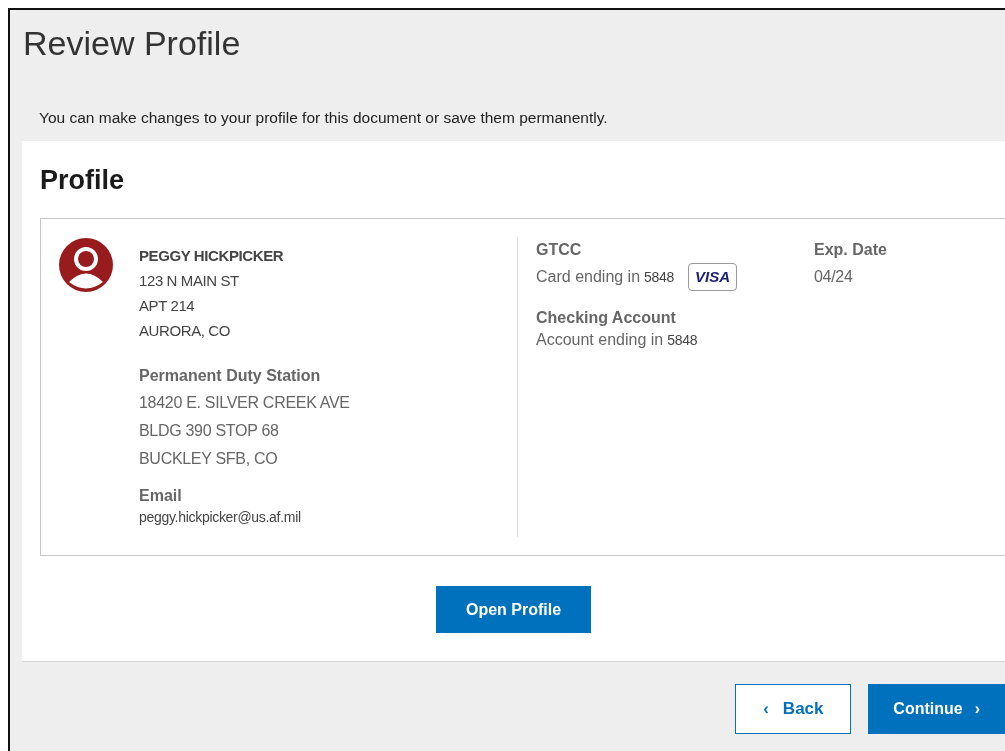 The image size is (1005, 751). Describe the element at coordinates (682, 340) in the screenshot. I see `account-number: 5848` at that location.